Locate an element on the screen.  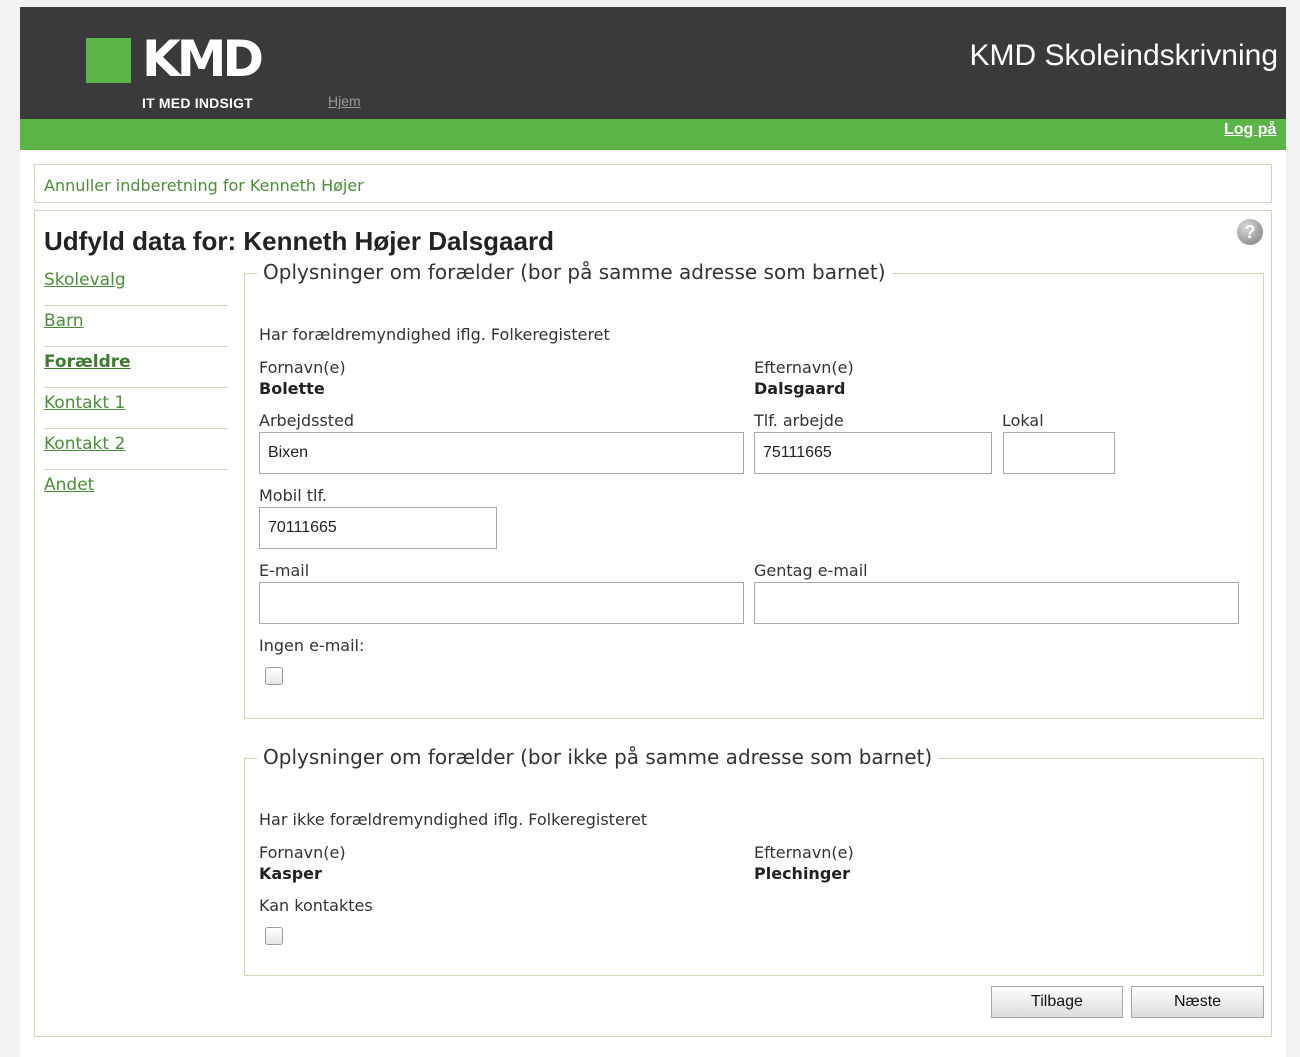
lastname-value: Dalsgaard is located at coordinates (800, 388).